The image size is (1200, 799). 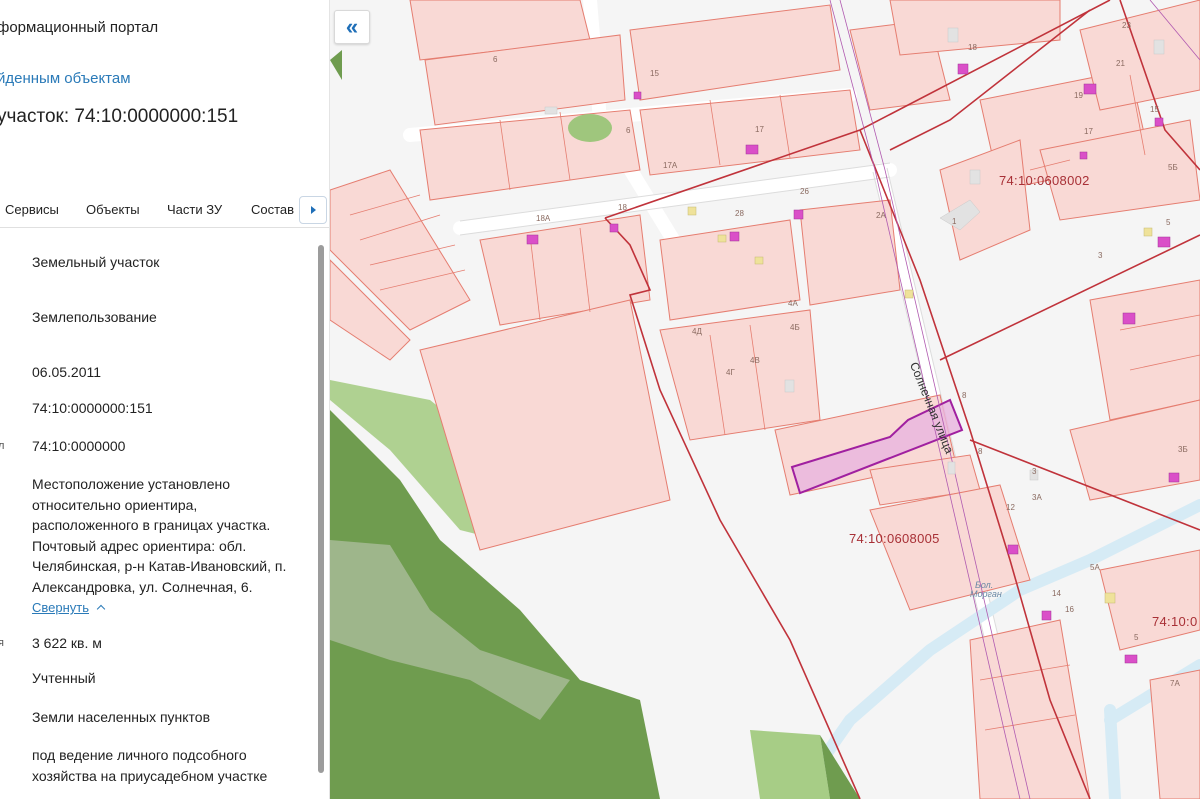 I want to click on prop-land-category: Земли населенных пунктов, so click(x=121, y=717).